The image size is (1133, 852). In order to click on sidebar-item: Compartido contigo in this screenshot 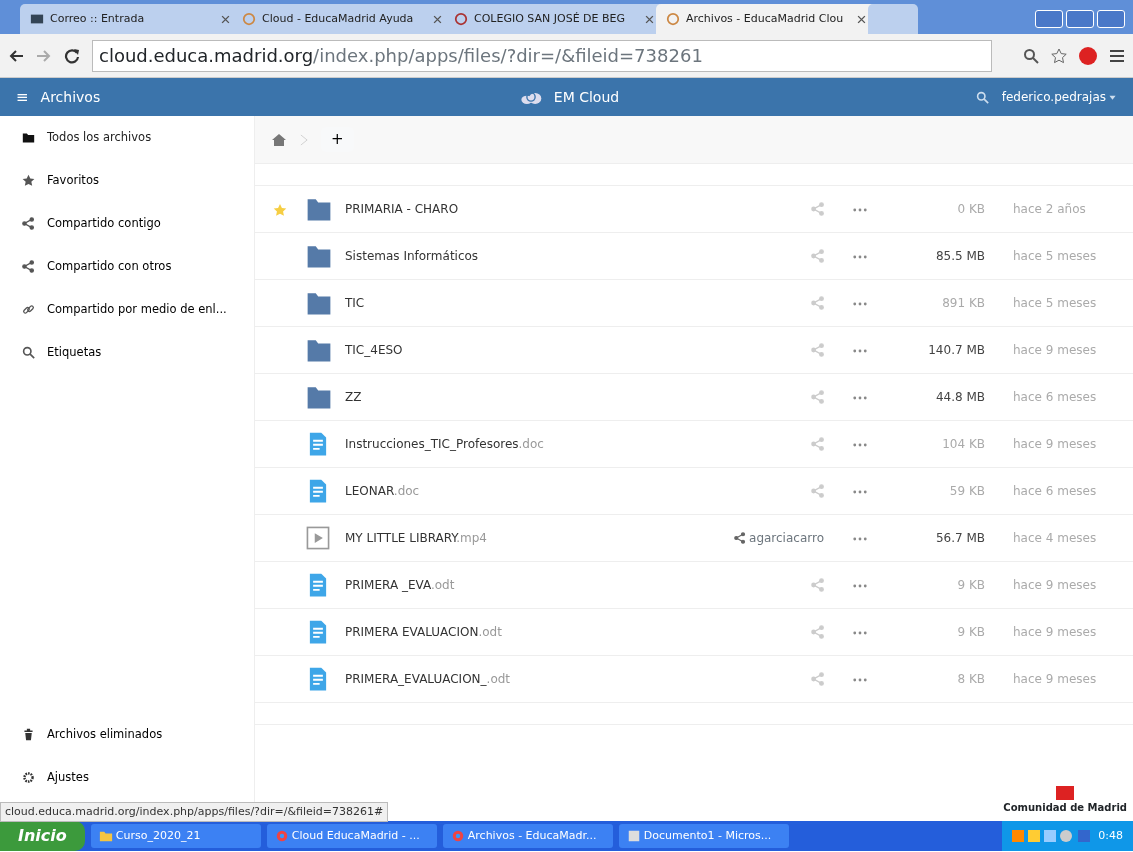, I will do `click(127, 223)`.